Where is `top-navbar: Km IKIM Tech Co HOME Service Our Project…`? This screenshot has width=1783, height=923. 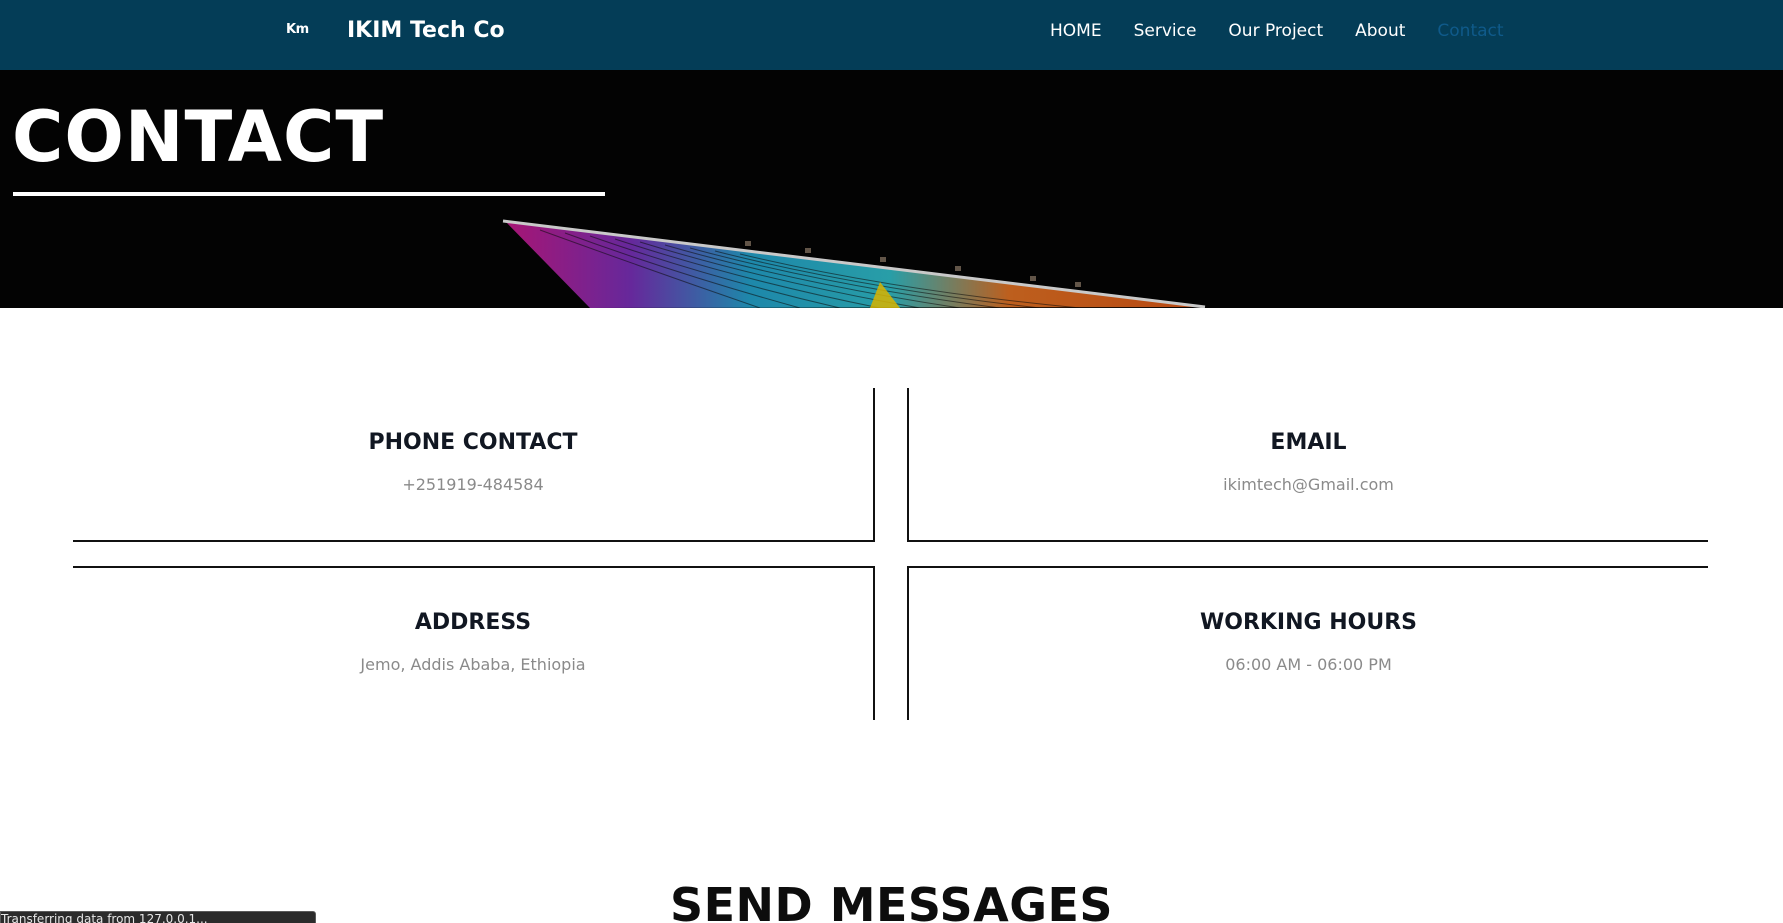
top-navbar: Km IKIM Tech Co HOME Service Our Project… is located at coordinates (891, 35).